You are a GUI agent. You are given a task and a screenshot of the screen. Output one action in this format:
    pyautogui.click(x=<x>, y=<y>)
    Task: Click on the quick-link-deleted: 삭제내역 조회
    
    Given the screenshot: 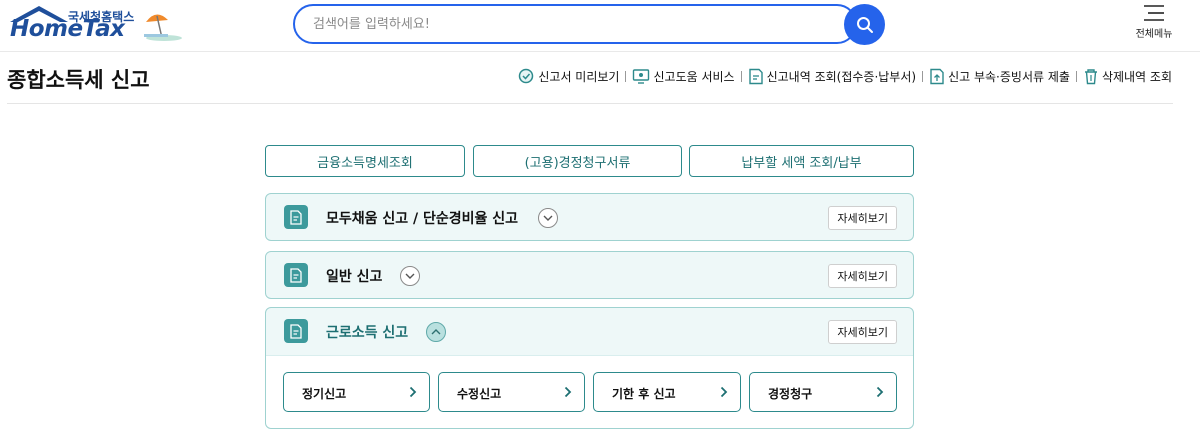 What is the action you would take?
    pyautogui.click(x=1127, y=76)
    